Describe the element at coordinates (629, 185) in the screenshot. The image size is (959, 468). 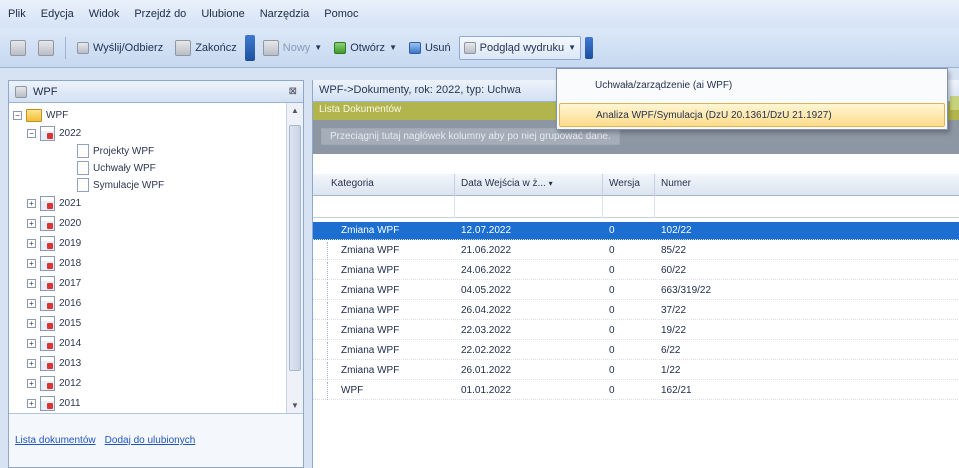
I see `column-wersja: Wersja` at that location.